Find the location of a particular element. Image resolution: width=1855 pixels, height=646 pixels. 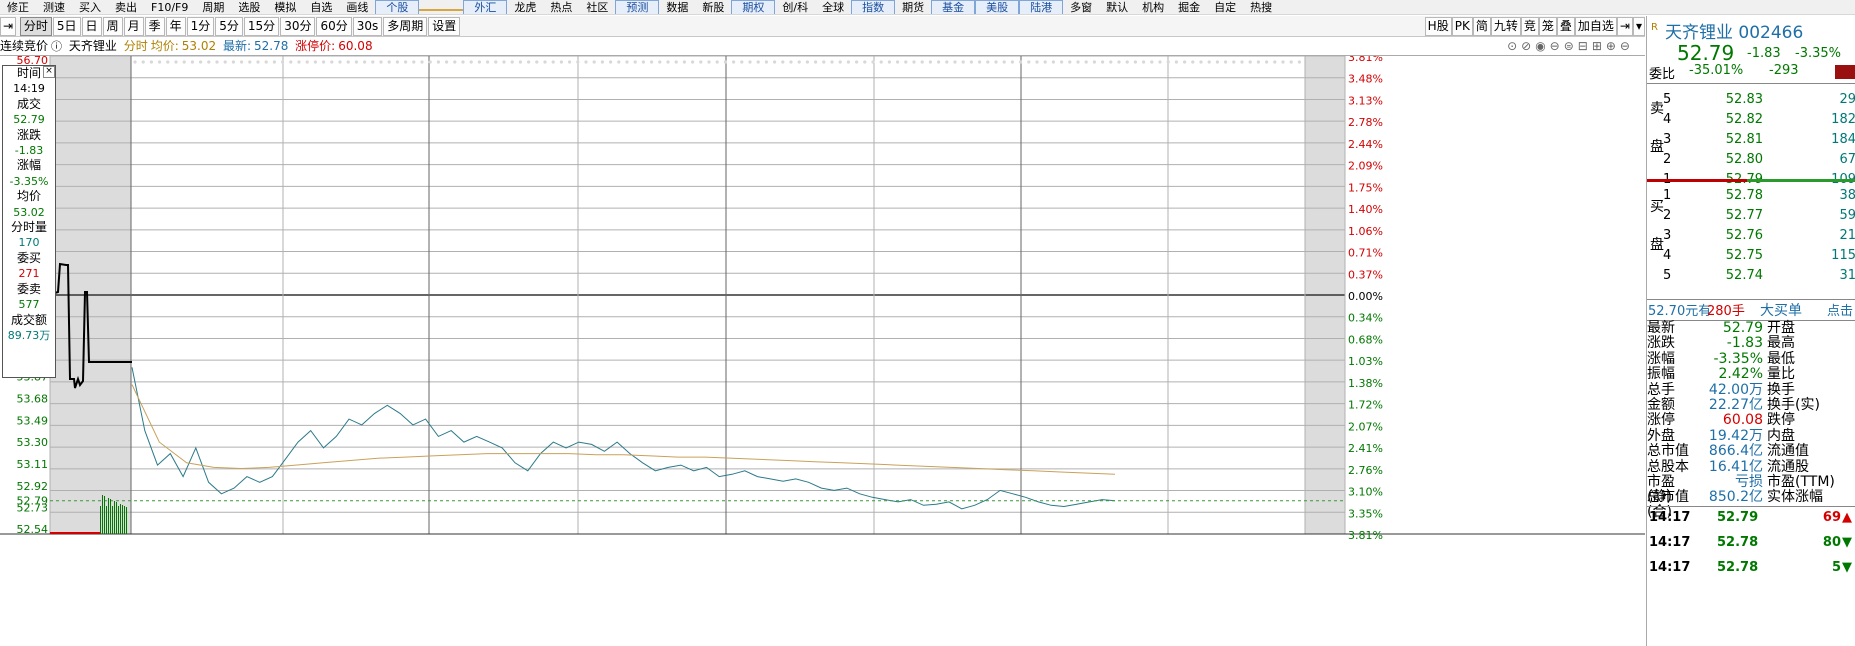

menu-item: 默认 is located at coordinates (1117, 7).